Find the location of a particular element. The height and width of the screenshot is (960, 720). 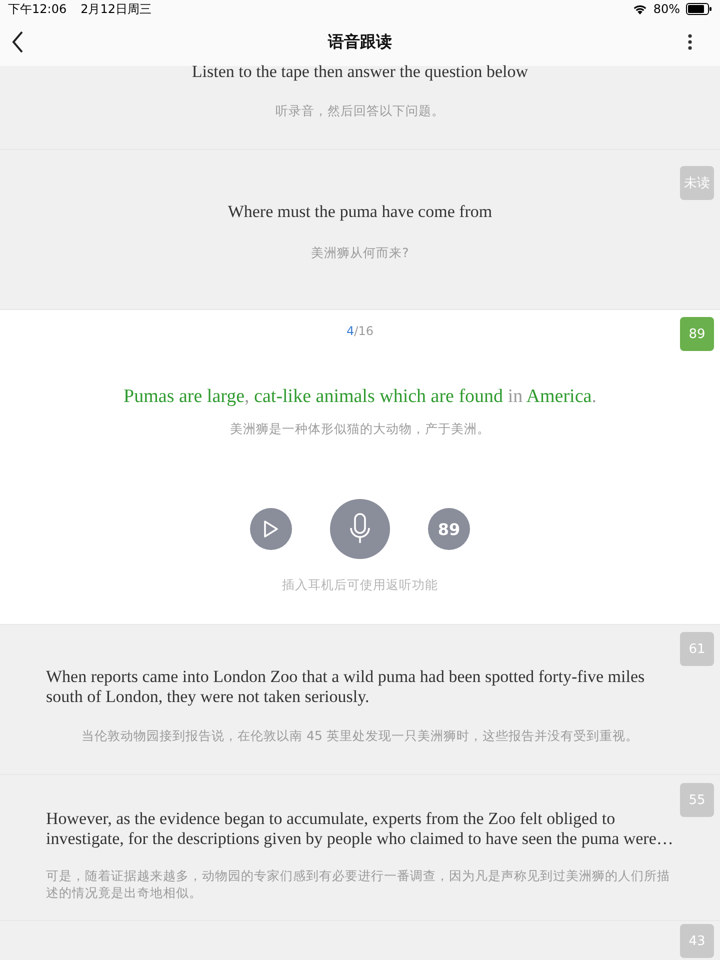

english-sentence: When reports came into London Zoo that a wild puma had been spotted forty-five miles south of London, they were not taken seriously. is located at coordinates (346, 687).